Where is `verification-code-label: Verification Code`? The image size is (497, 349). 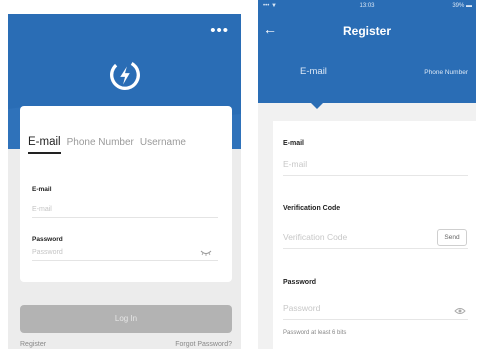
verification-code-label: Verification Code is located at coordinates (312, 208).